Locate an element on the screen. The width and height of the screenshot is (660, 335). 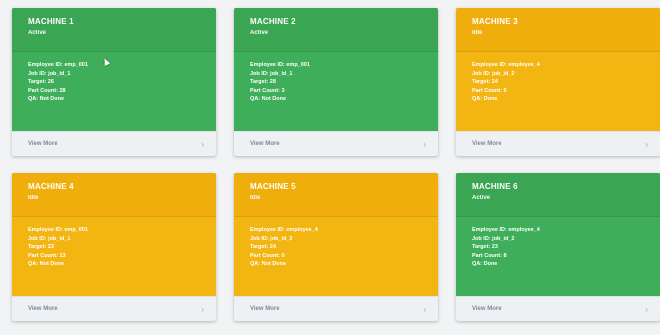
target: Target: 28 is located at coordinates (263, 82).